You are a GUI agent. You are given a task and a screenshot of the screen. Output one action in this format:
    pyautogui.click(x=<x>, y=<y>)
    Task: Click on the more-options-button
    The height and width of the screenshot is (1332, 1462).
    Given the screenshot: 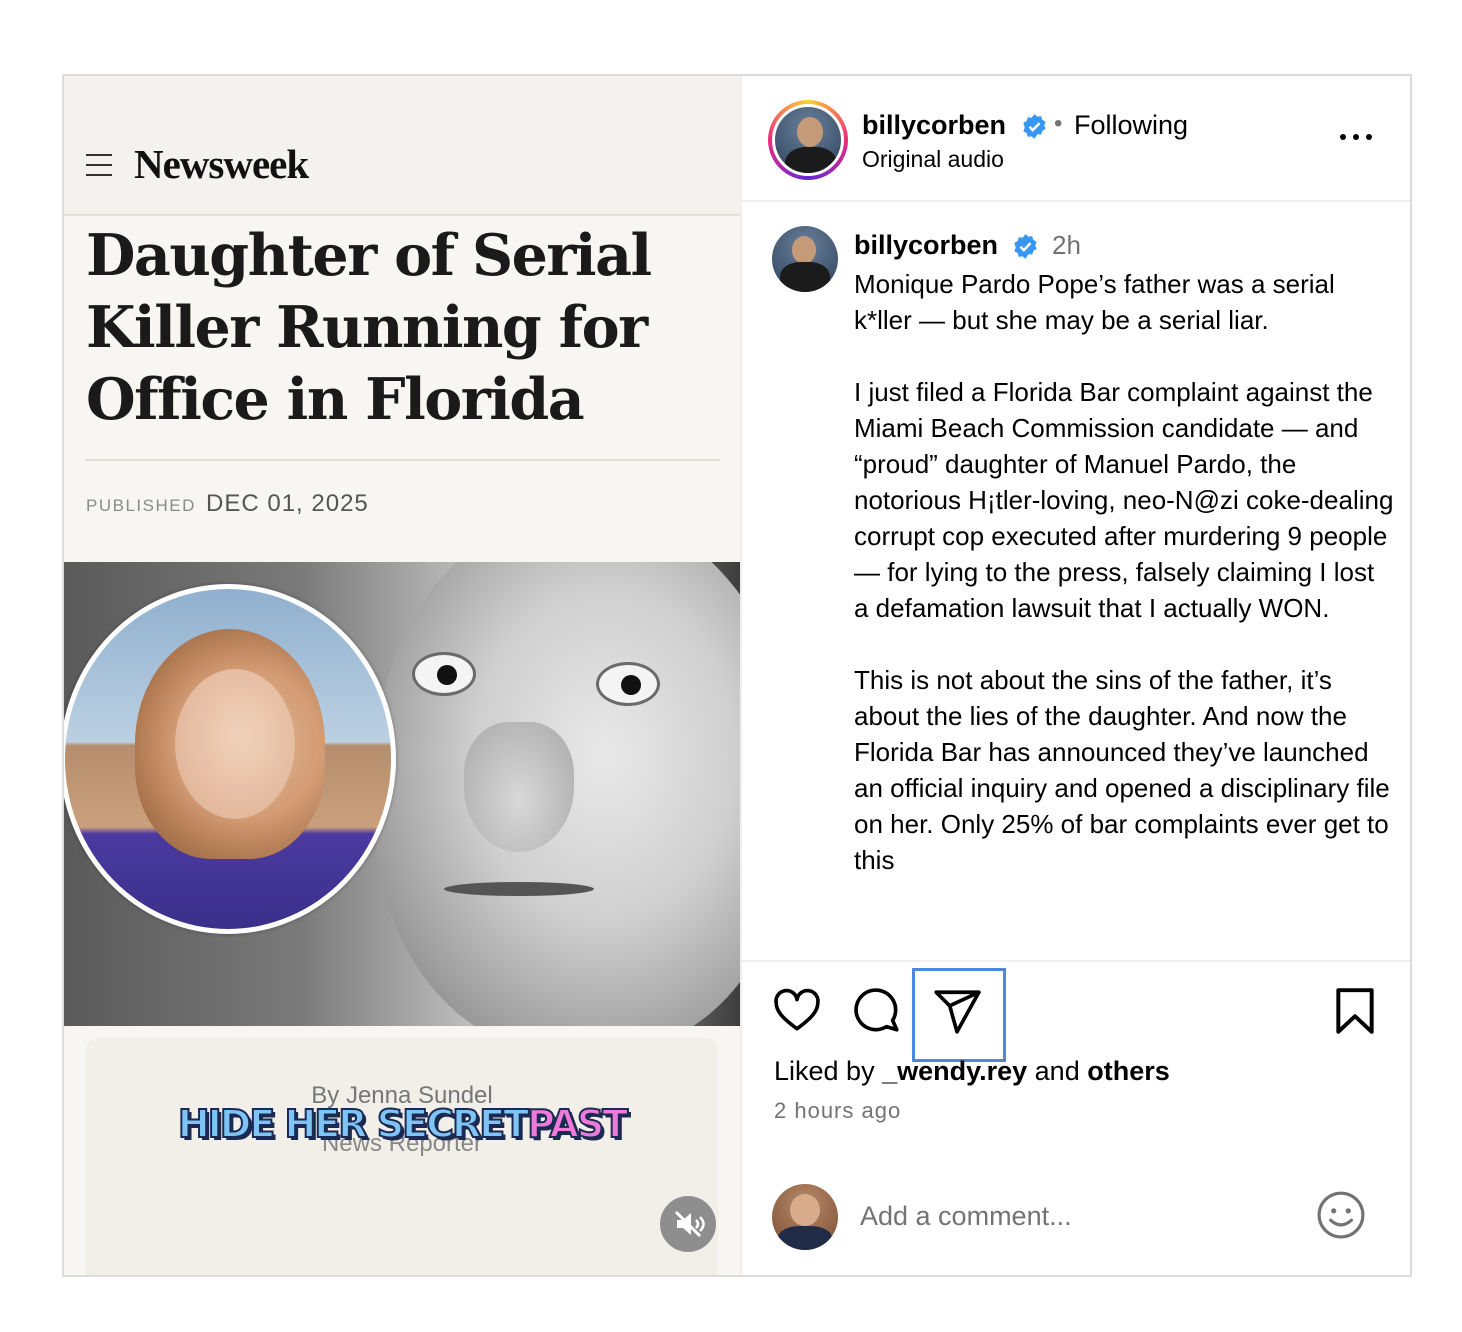 What is the action you would take?
    pyautogui.click(x=1356, y=137)
    